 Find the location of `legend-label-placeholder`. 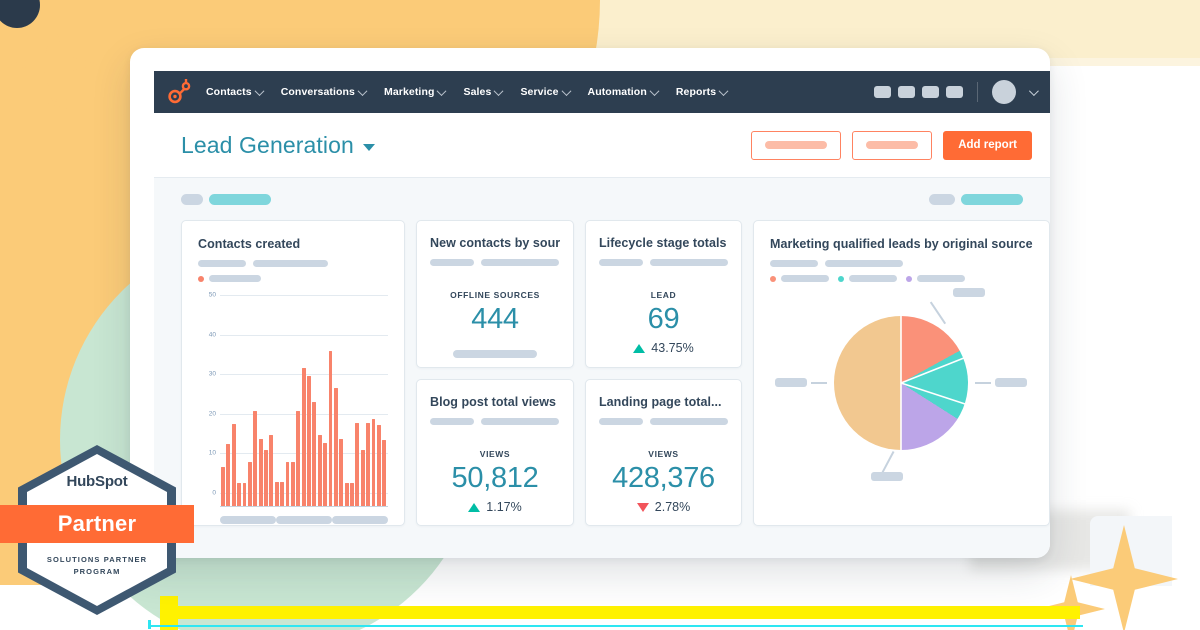

legend-label-placeholder is located at coordinates (235, 278).